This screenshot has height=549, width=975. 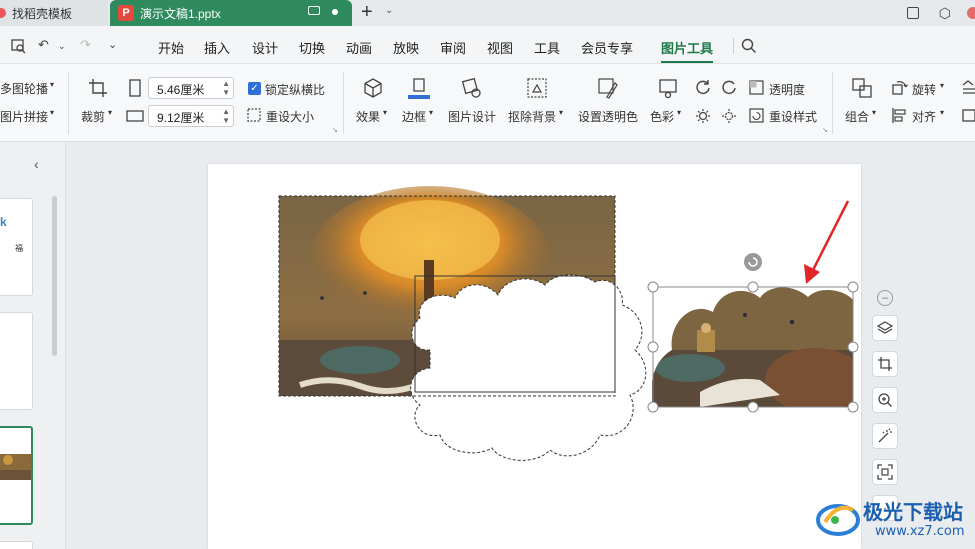 I want to click on rotate-handle-icon, so click(x=753, y=262).